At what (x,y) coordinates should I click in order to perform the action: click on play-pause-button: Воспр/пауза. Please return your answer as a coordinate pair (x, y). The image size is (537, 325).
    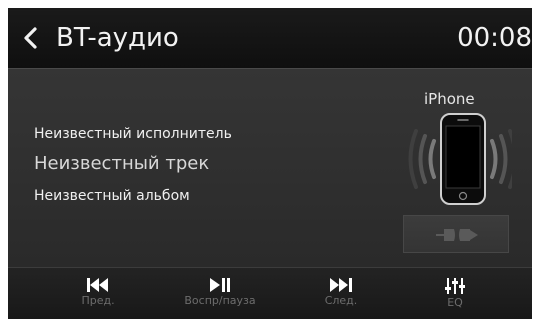
    Looking at the image, I should click on (220, 293).